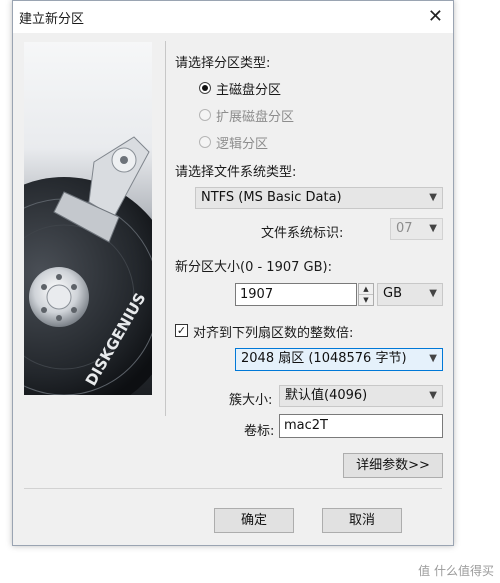 The image size is (500, 583). Describe the element at coordinates (271, 197) in the screenshot. I see `filesystem-select-value: NTFS (MS Basic Data)` at that location.